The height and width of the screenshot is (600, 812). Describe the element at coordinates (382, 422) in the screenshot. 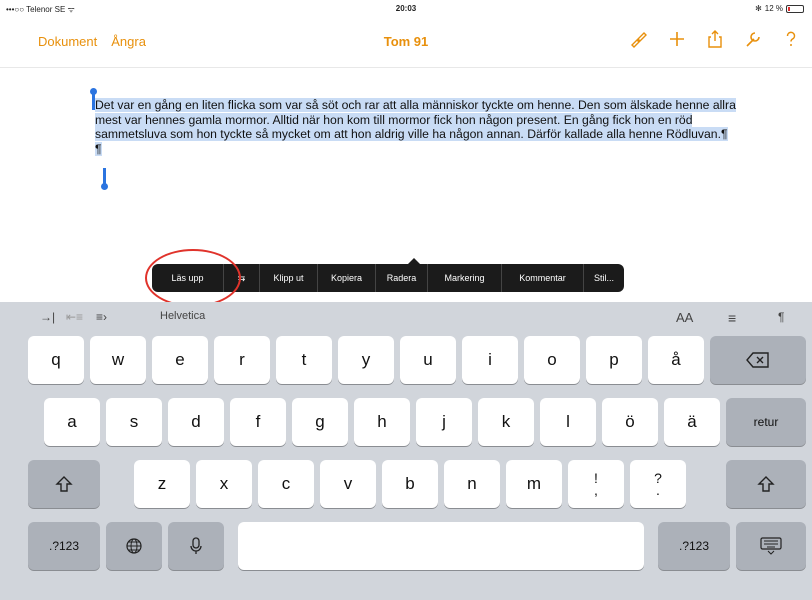

I see `key-h: h` at that location.